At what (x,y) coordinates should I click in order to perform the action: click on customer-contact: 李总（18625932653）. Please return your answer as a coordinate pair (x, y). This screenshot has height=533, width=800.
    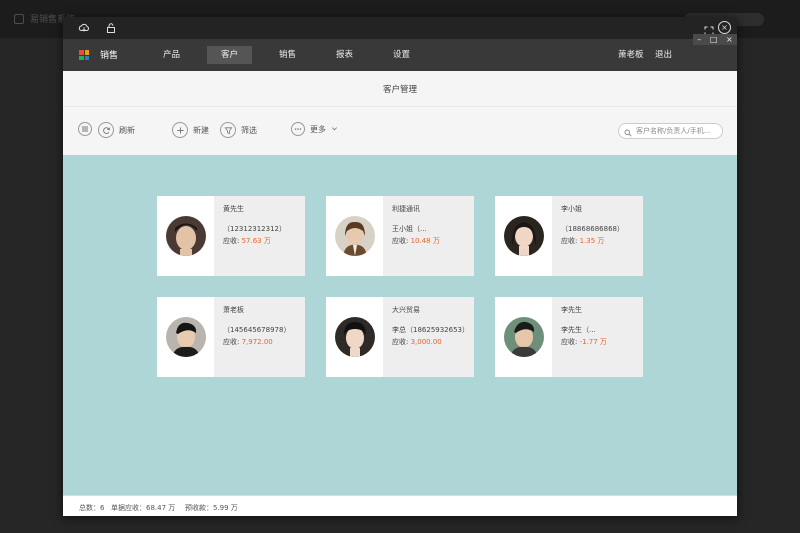
    Looking at the image, I should click on (430, 330).